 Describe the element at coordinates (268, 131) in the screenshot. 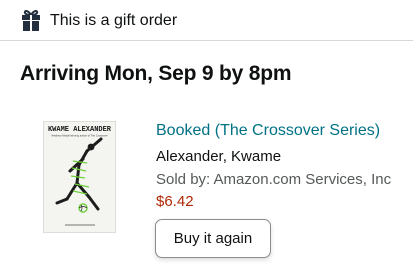

I see `product-title-link: Booked (The Crossover Series)` at that location.